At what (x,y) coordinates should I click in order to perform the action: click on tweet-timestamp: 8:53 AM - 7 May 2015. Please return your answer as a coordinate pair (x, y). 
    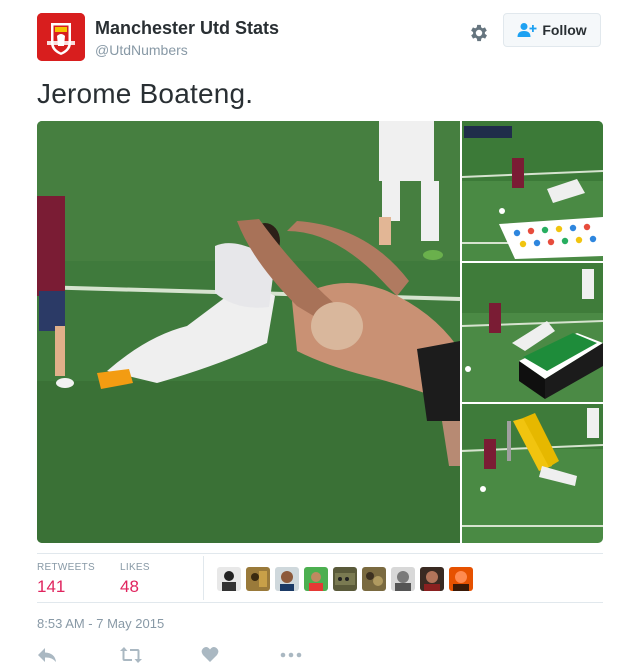
    Looking at the image, I should click on (100, 623).